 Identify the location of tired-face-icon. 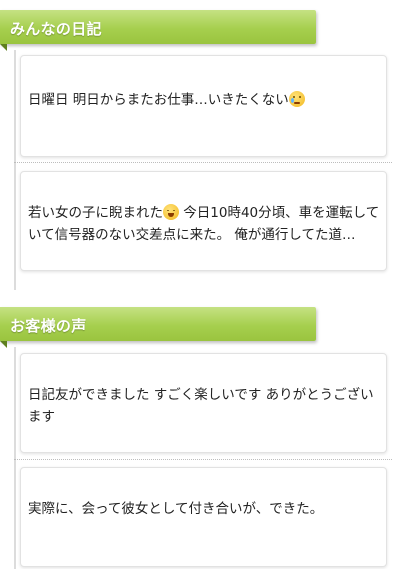
(171, 212).